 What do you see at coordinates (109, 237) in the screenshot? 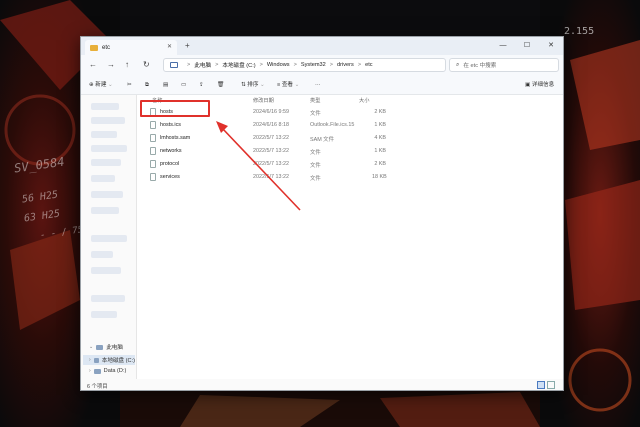
I see `navigation-pane: ⌄ 此电脑 › 本地磁盘 (C:) › Data (D:)` at bounding box center [109, 237].